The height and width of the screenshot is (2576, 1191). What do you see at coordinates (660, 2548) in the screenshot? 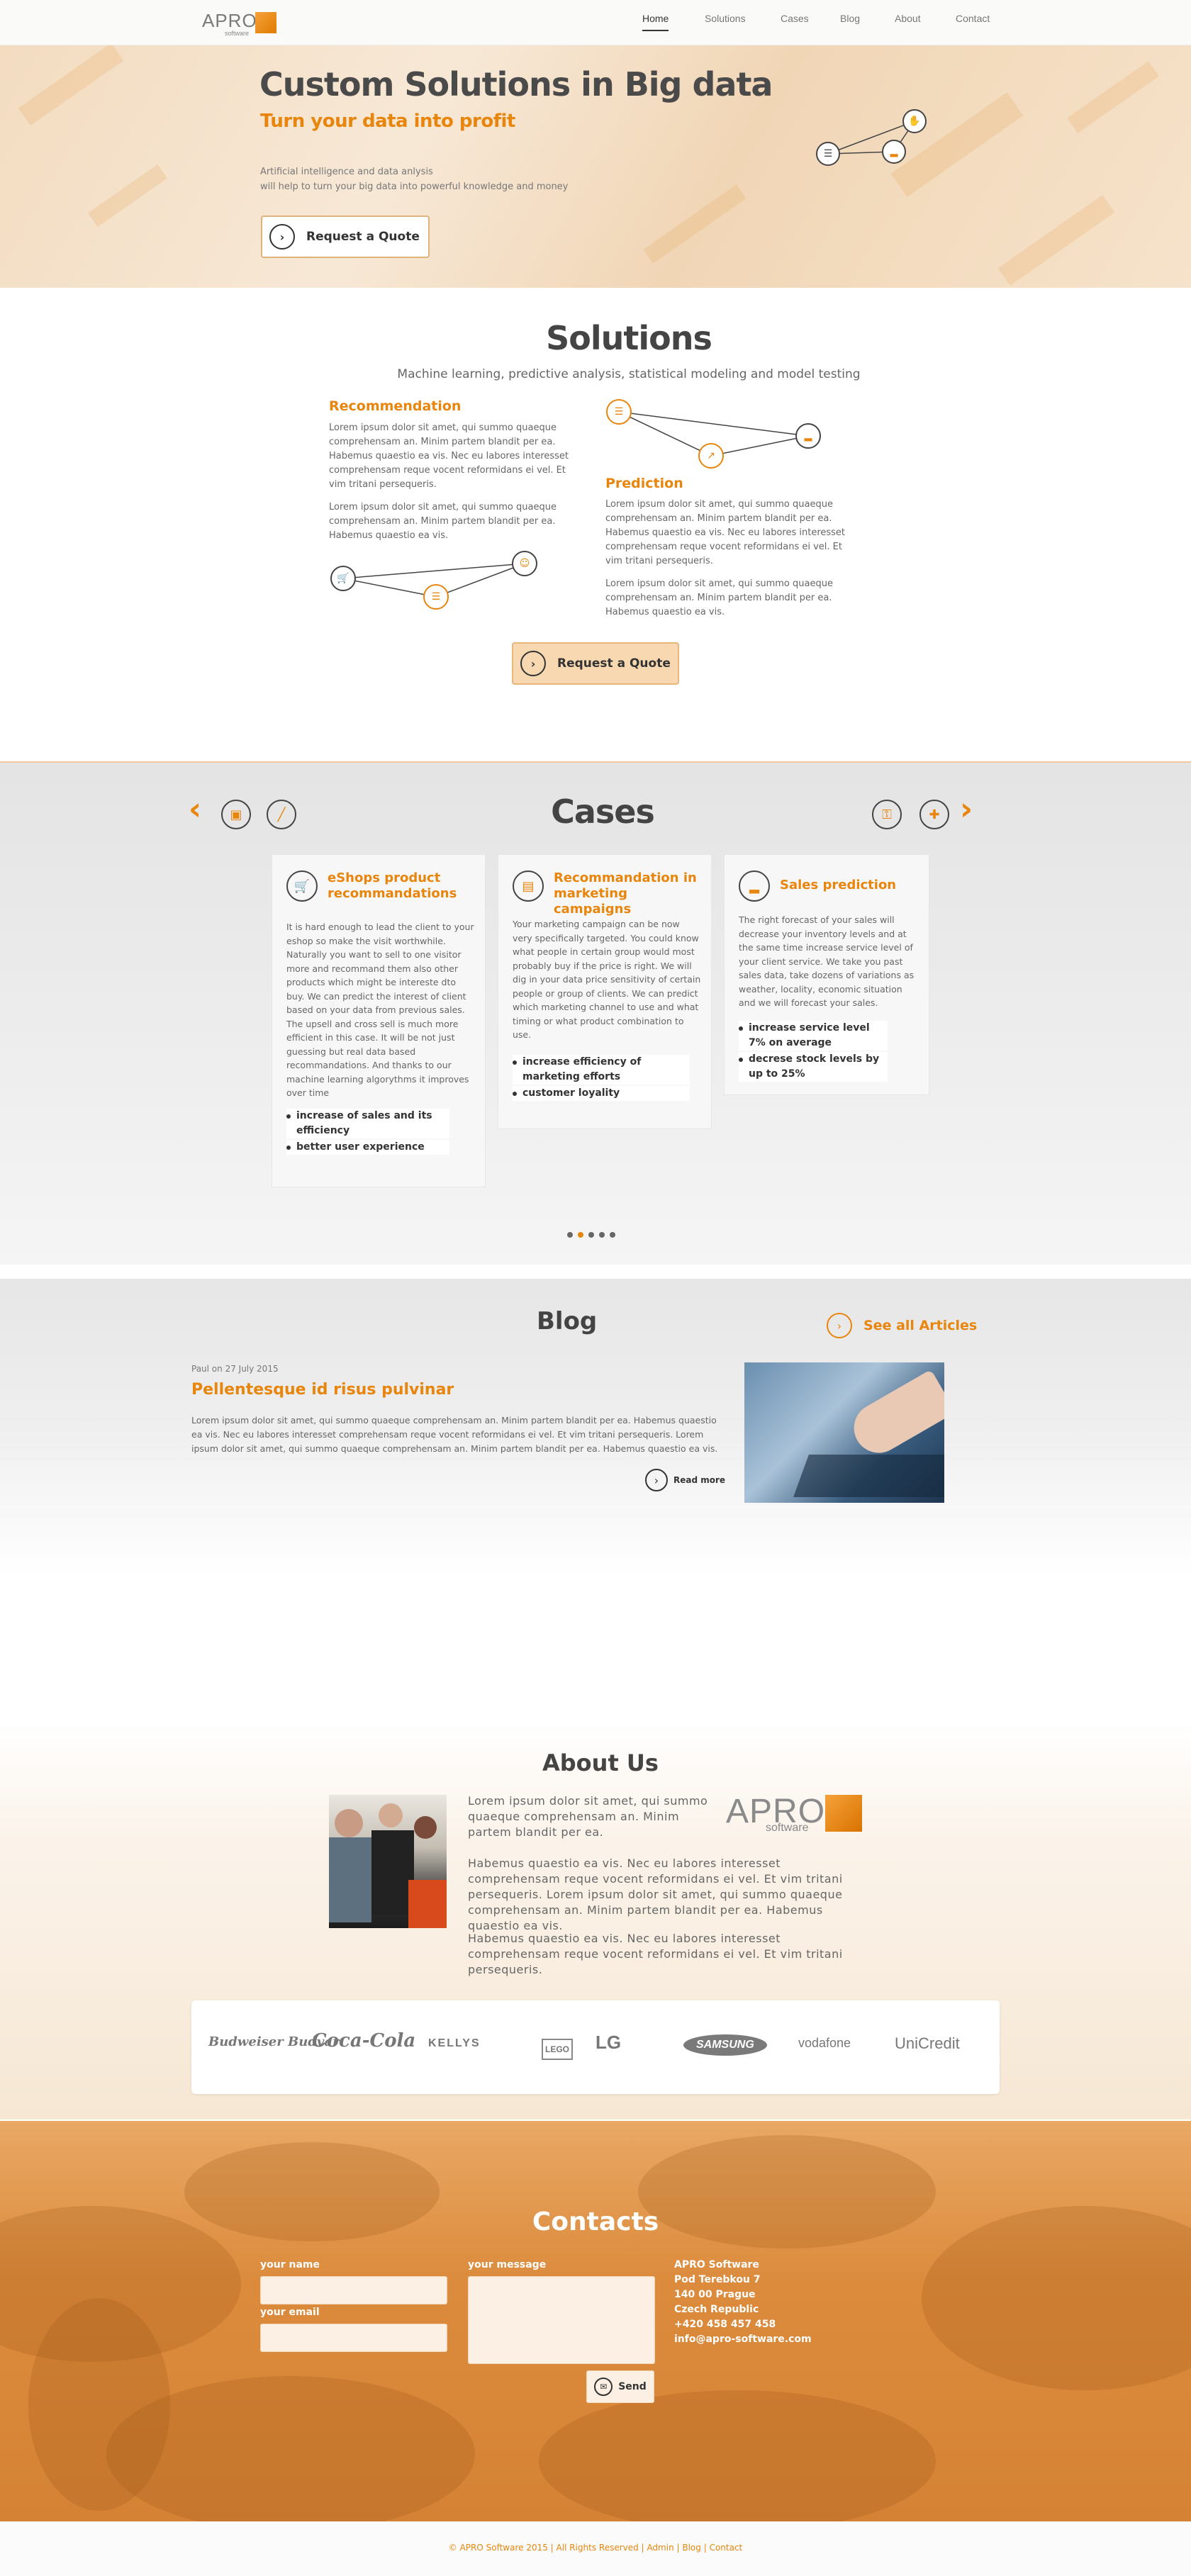
I see `footer-admin-link: Admin` at bounding box center [660, 2548].